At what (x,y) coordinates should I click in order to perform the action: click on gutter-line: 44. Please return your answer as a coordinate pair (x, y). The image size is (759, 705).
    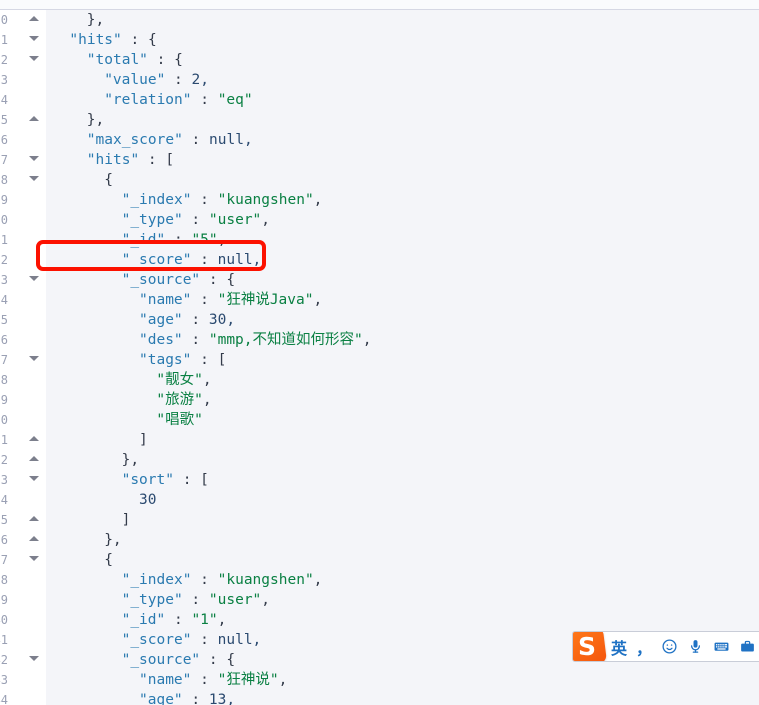
    Looking at the image, I should click on (23, 697).